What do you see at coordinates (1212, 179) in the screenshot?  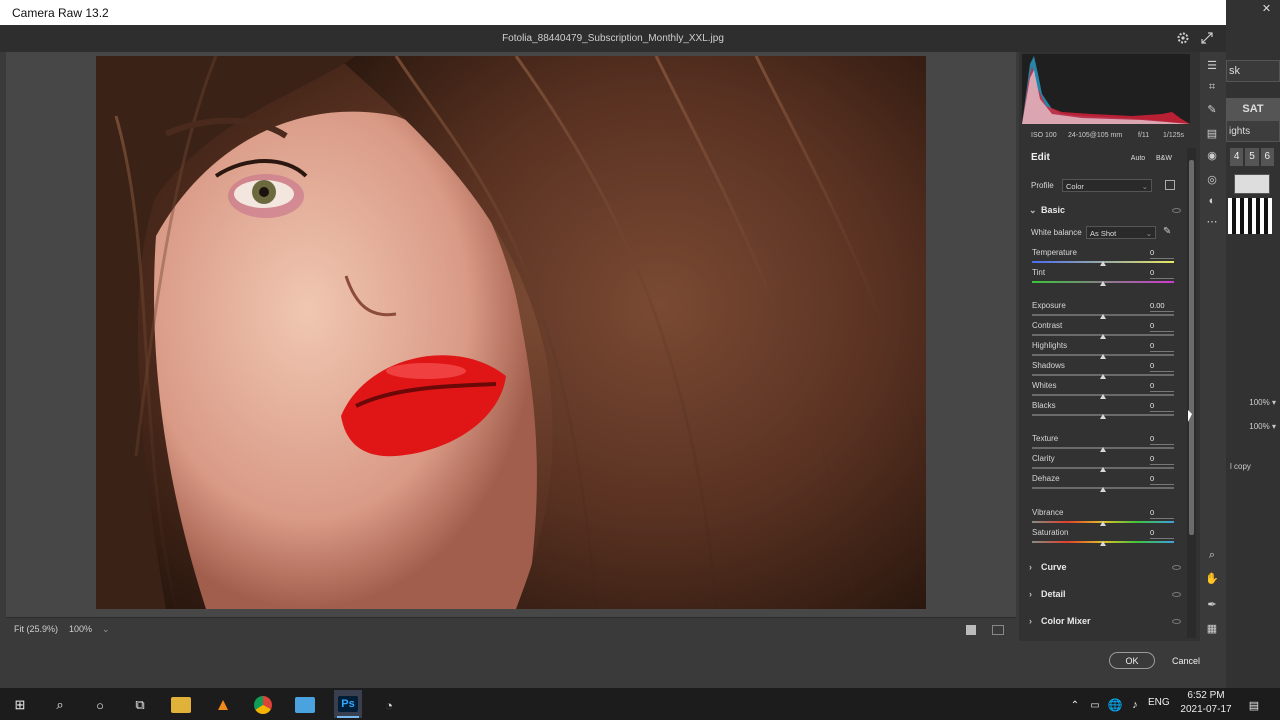 I see `redeye-icon: ◎` at bounding box center [1212, 179].